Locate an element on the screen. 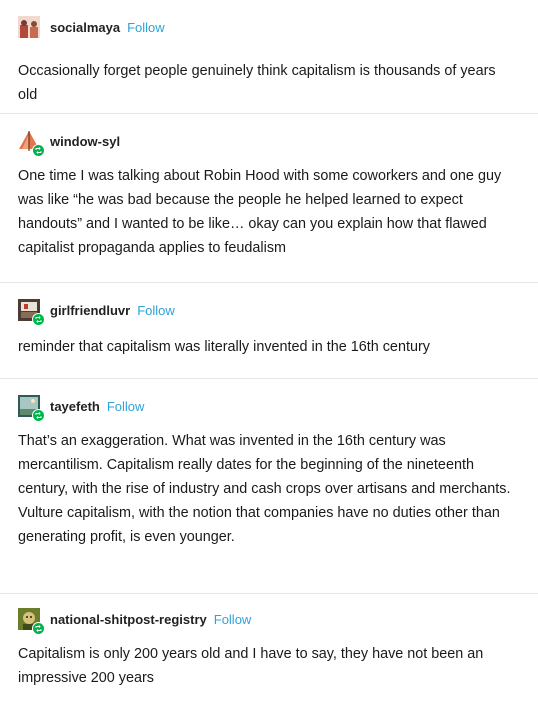 This screenshot has width=538, height=704. avatar-two-figures-icon is located at coordinates (29, 27).